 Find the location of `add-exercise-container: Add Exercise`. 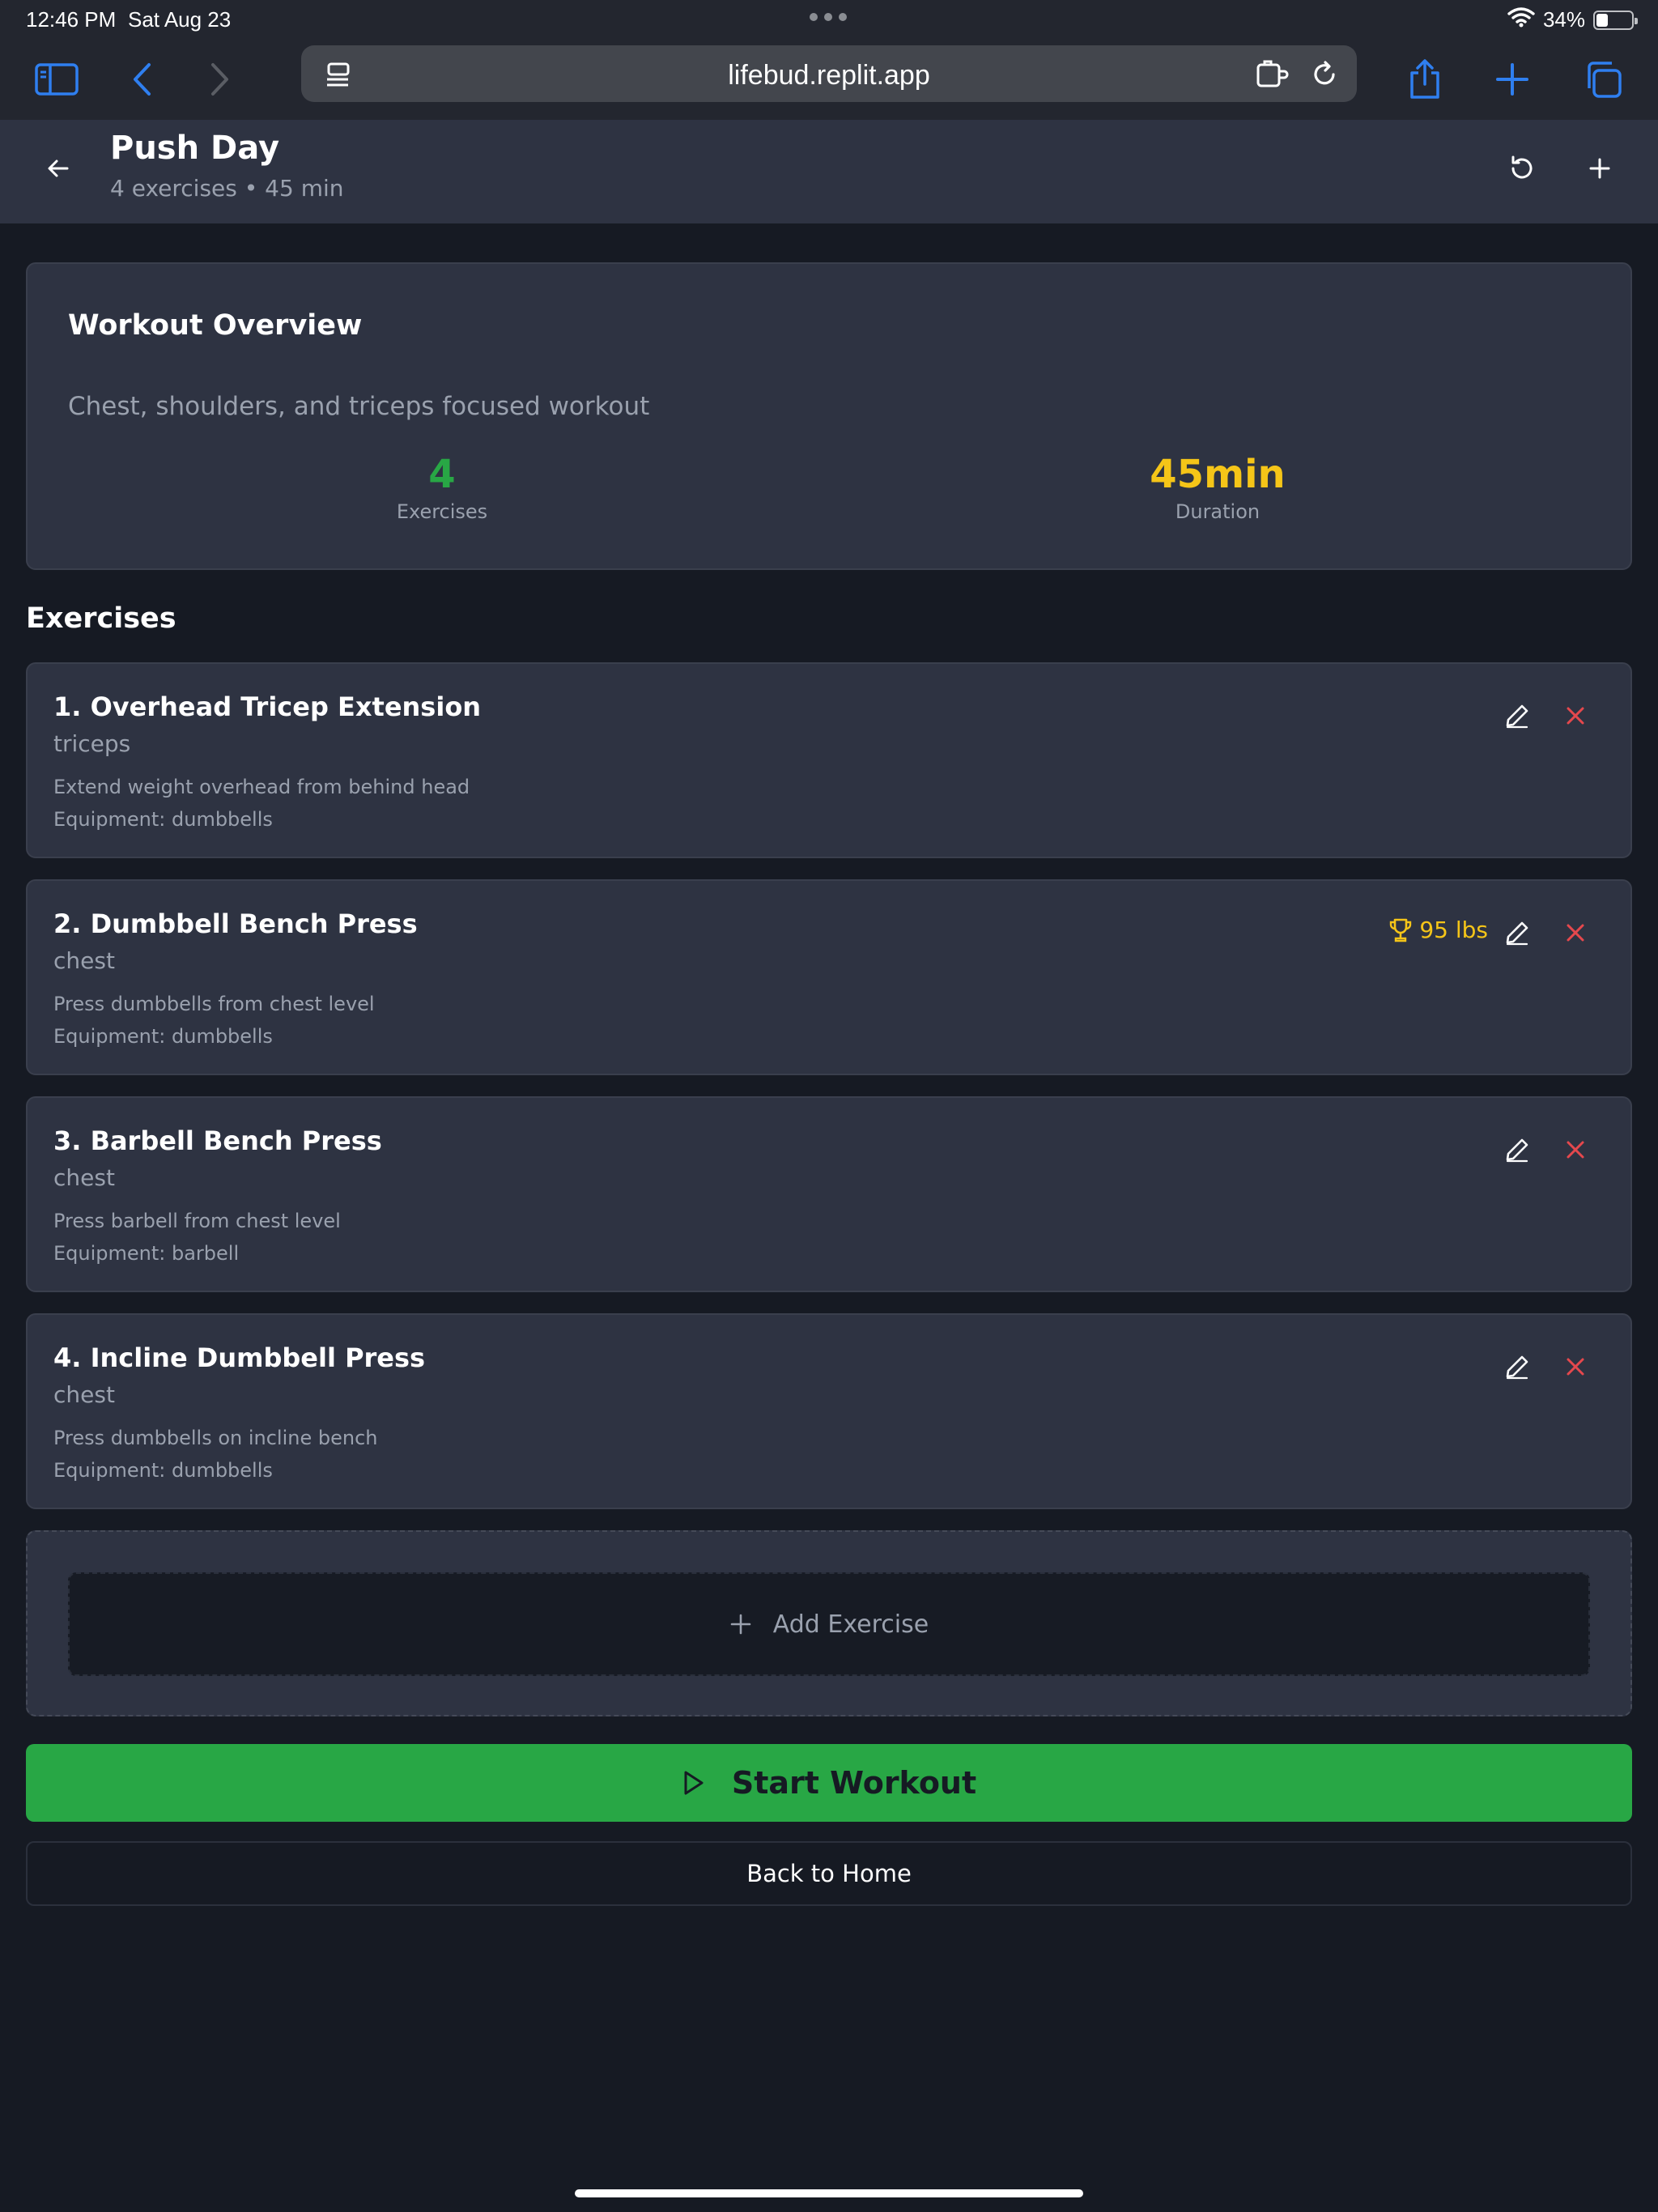

add-exercise-container: Add Exercise is located at coordinates (829, 1623).